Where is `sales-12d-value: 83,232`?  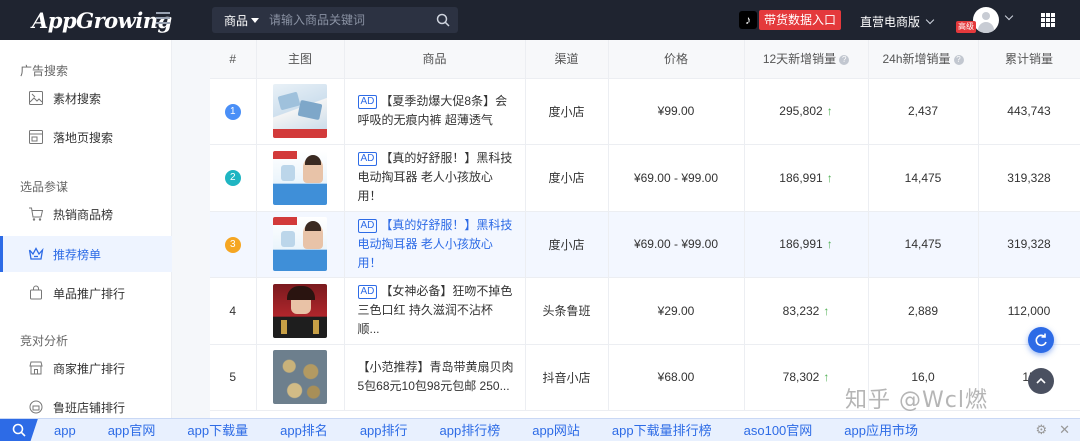 sales-12d-value: 83,232 is located at coordinates (801, 310).